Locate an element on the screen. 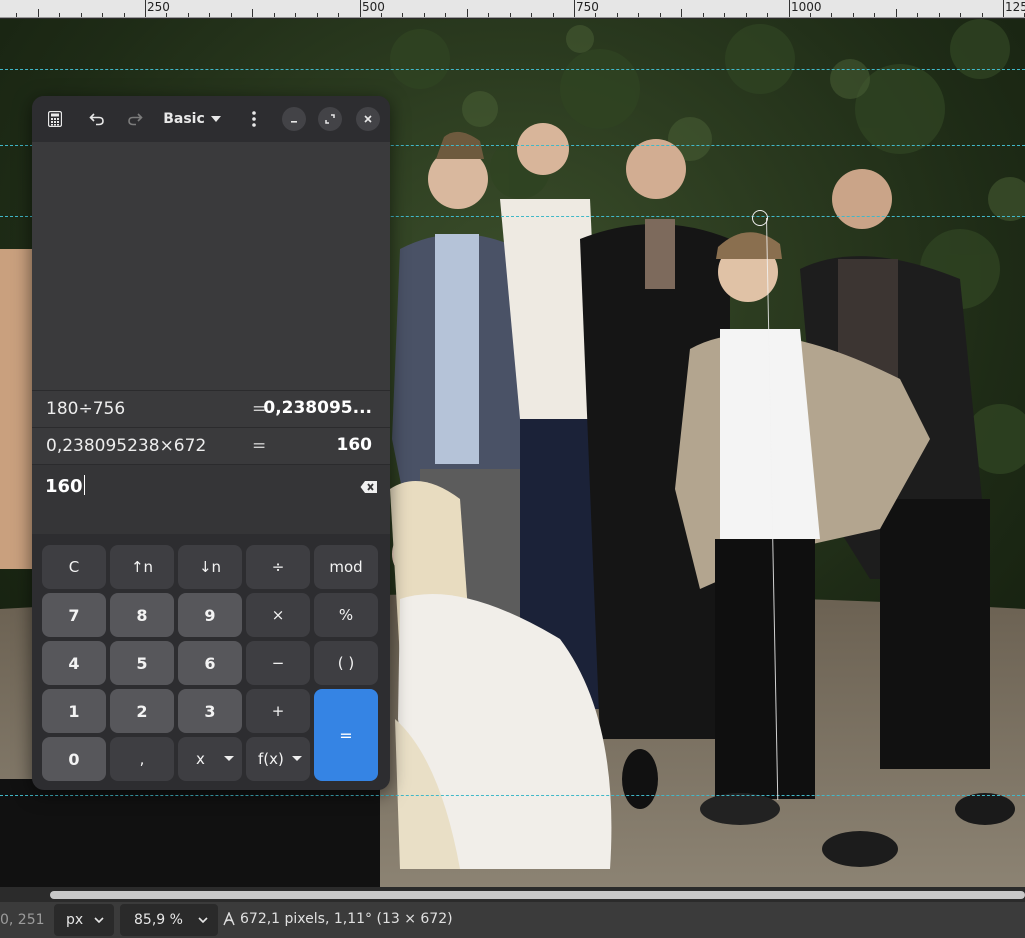 The height and width of the screenshot is (938, 1025). mod-button: mod is located at coordinates (346, 567).